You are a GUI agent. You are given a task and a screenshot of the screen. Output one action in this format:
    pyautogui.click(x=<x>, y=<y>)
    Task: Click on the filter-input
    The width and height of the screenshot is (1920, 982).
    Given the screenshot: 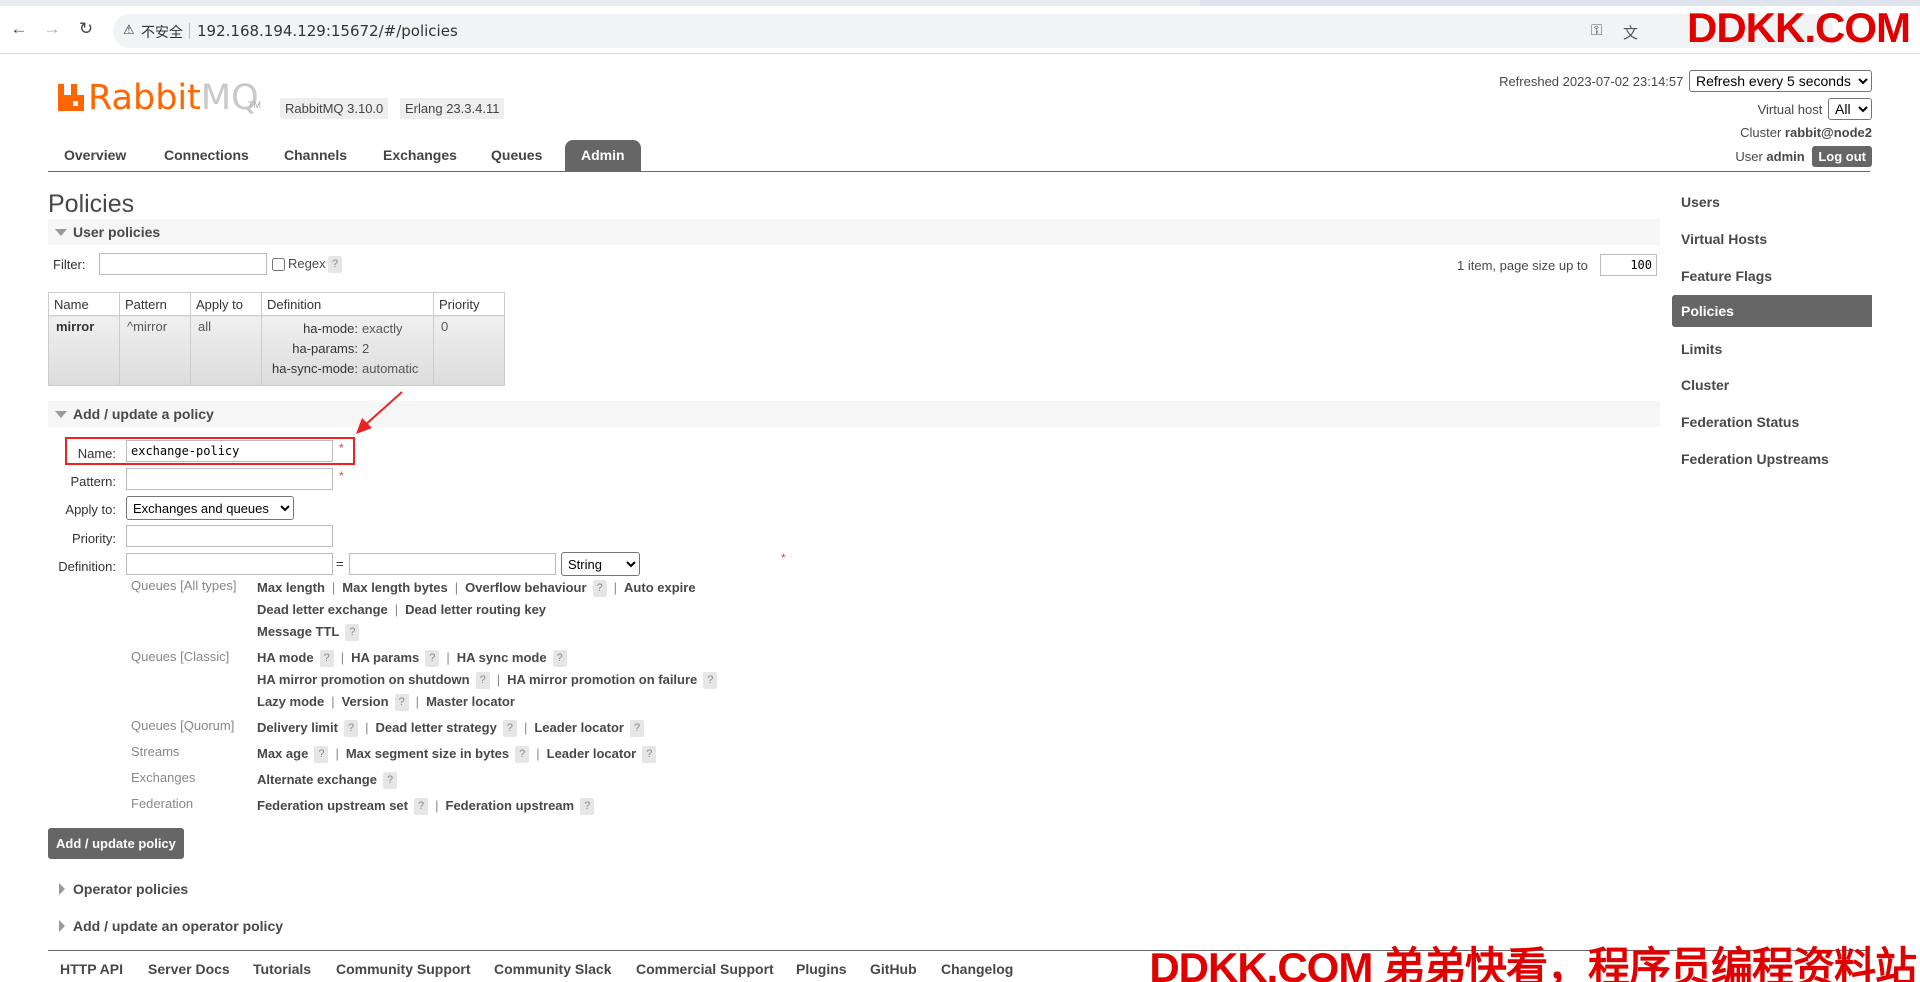 What is the action you would take?
    pyautogui.click(x=183, y=264)
    